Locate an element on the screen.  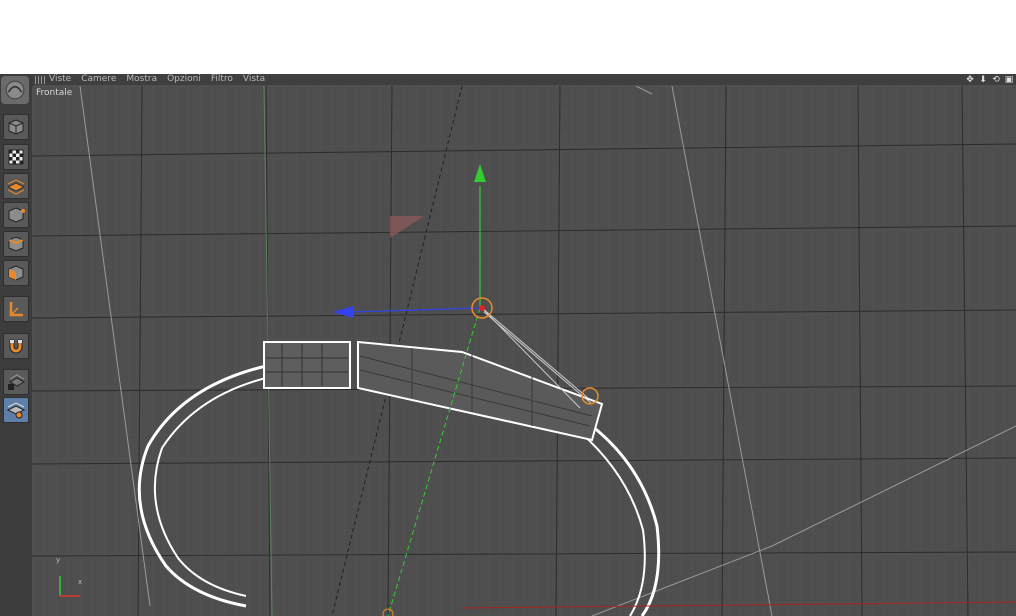
zoom-view-icon: ⬇ is located at coordinates (983, 80).